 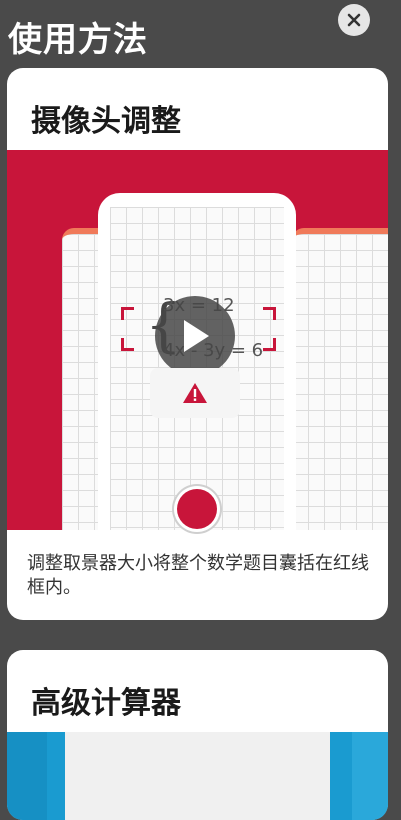 What do you see at coordinates (106, 121) in the screenshot?
I see `card-title: 摄像头调整` at bounding box center [106, 121].